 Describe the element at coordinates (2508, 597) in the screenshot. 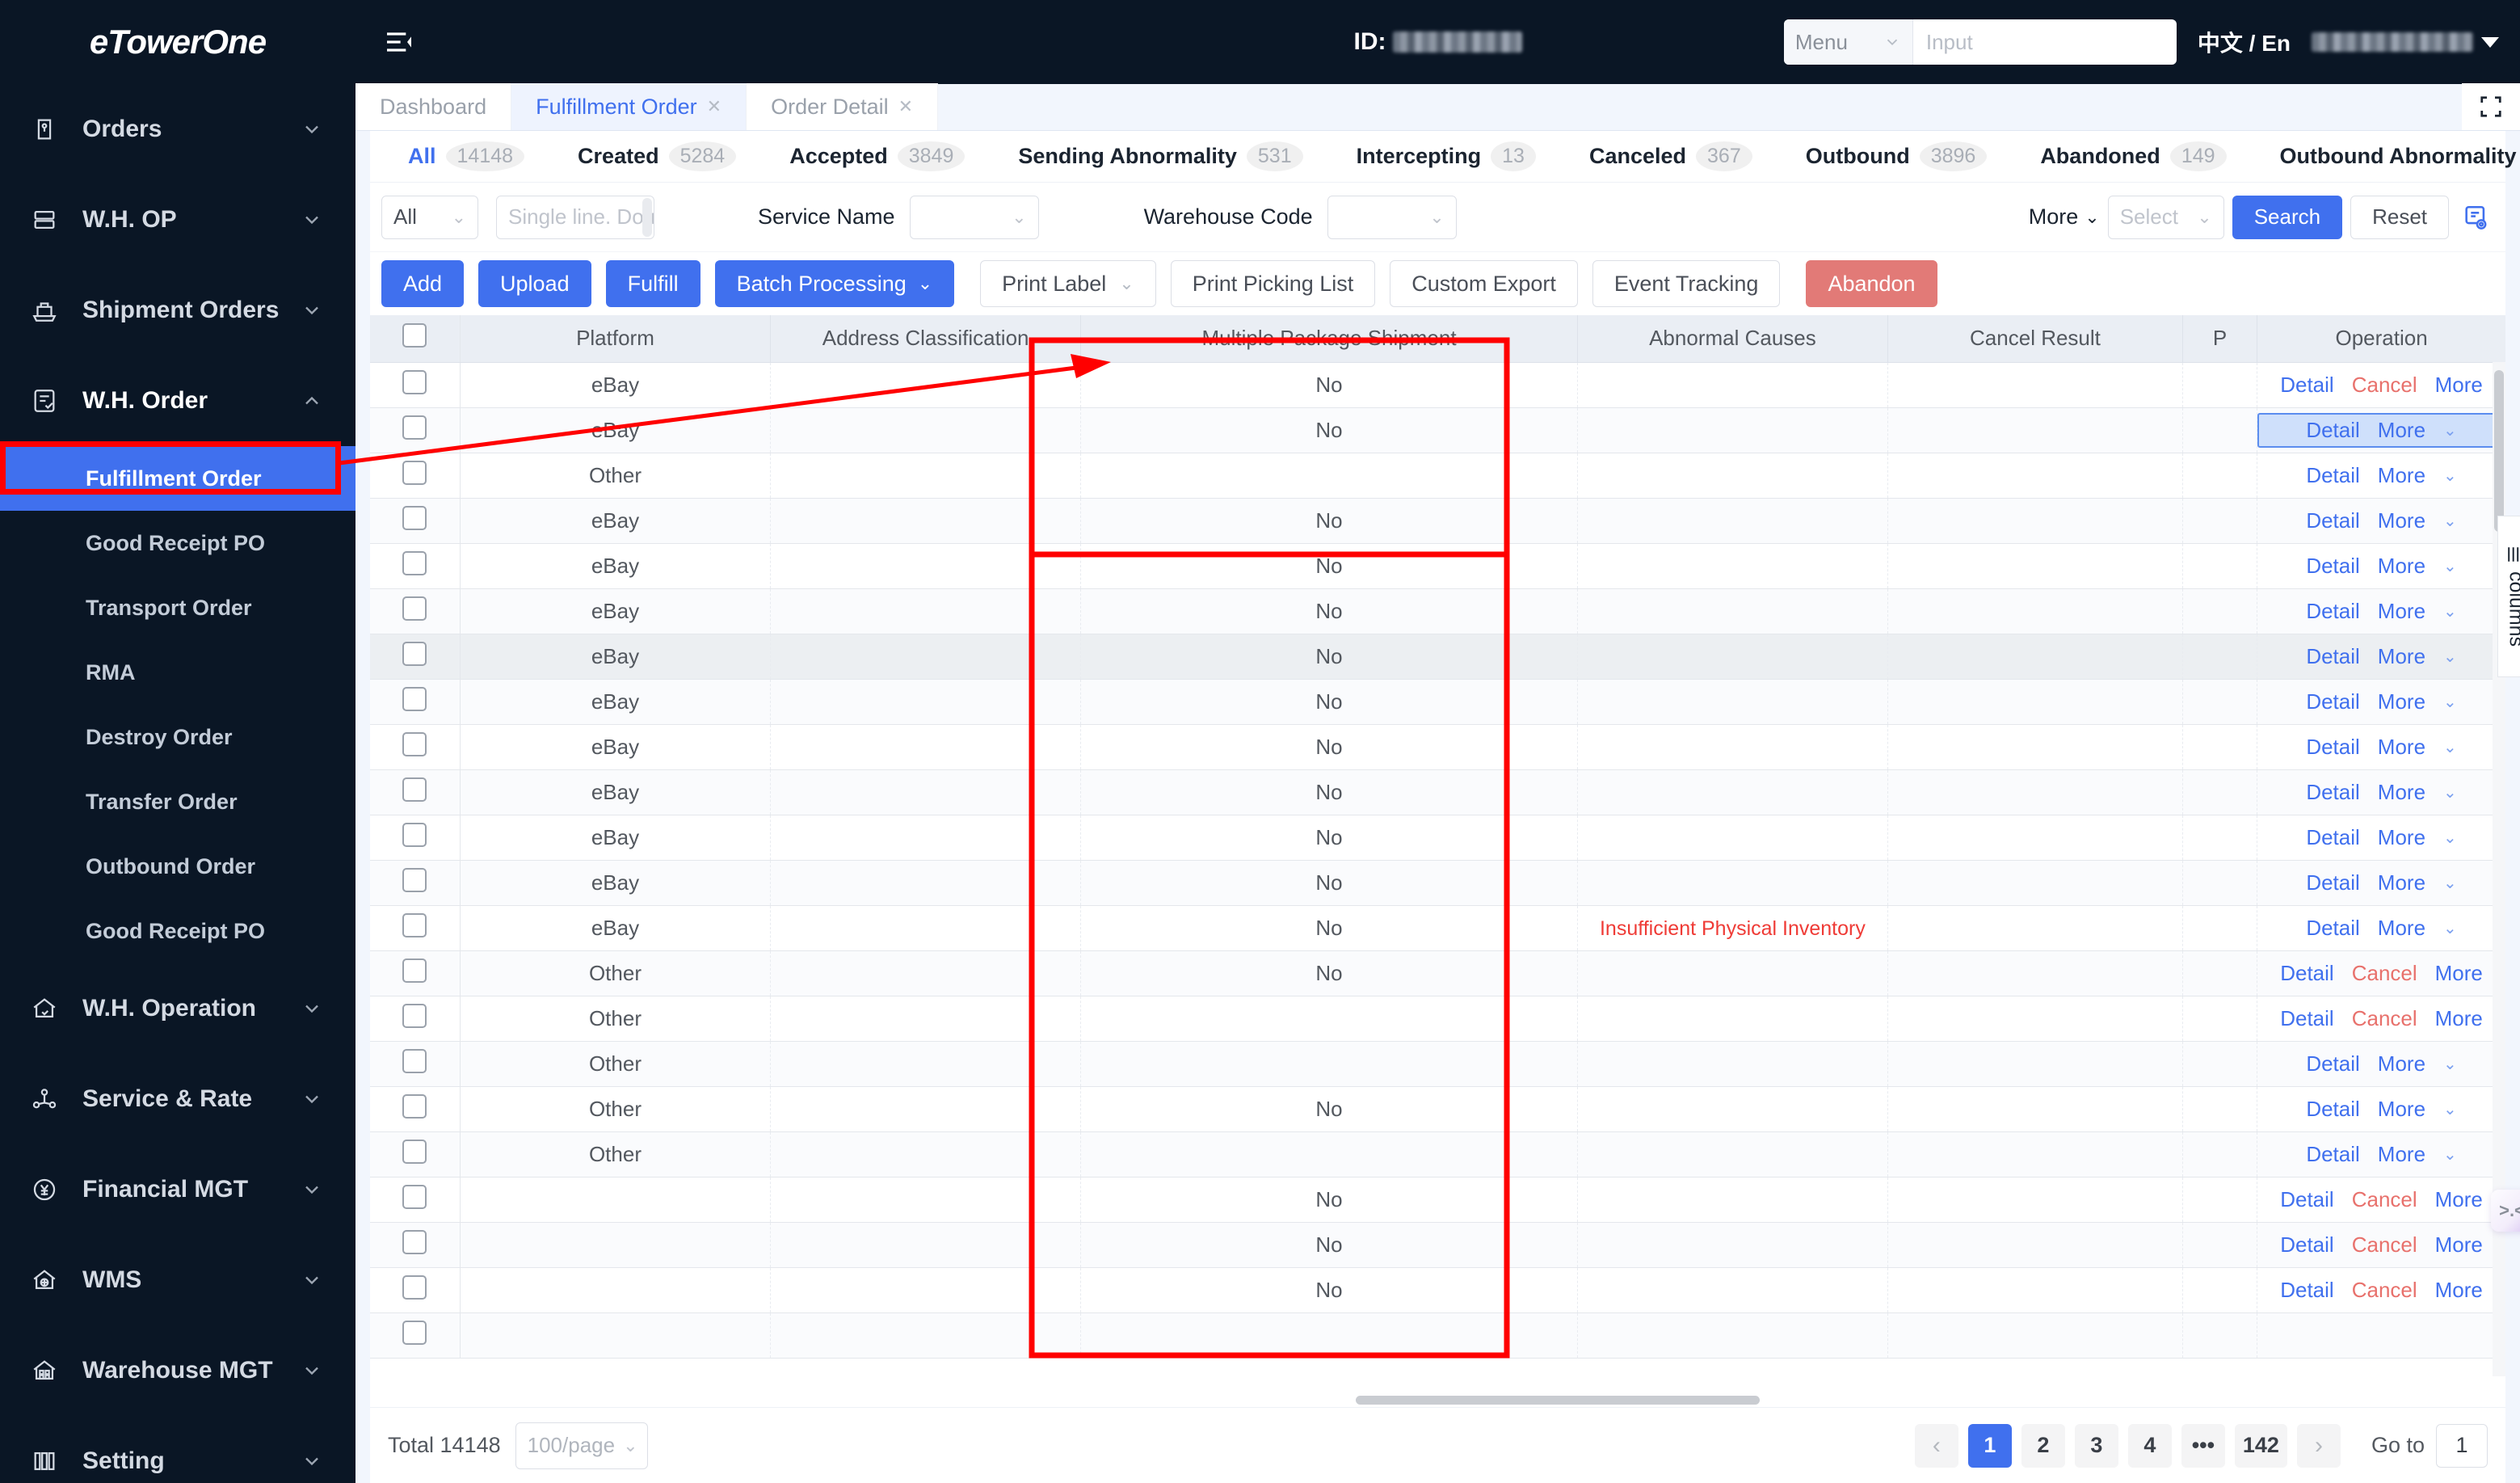

I see `columns-settings-tab: columns` at that location.